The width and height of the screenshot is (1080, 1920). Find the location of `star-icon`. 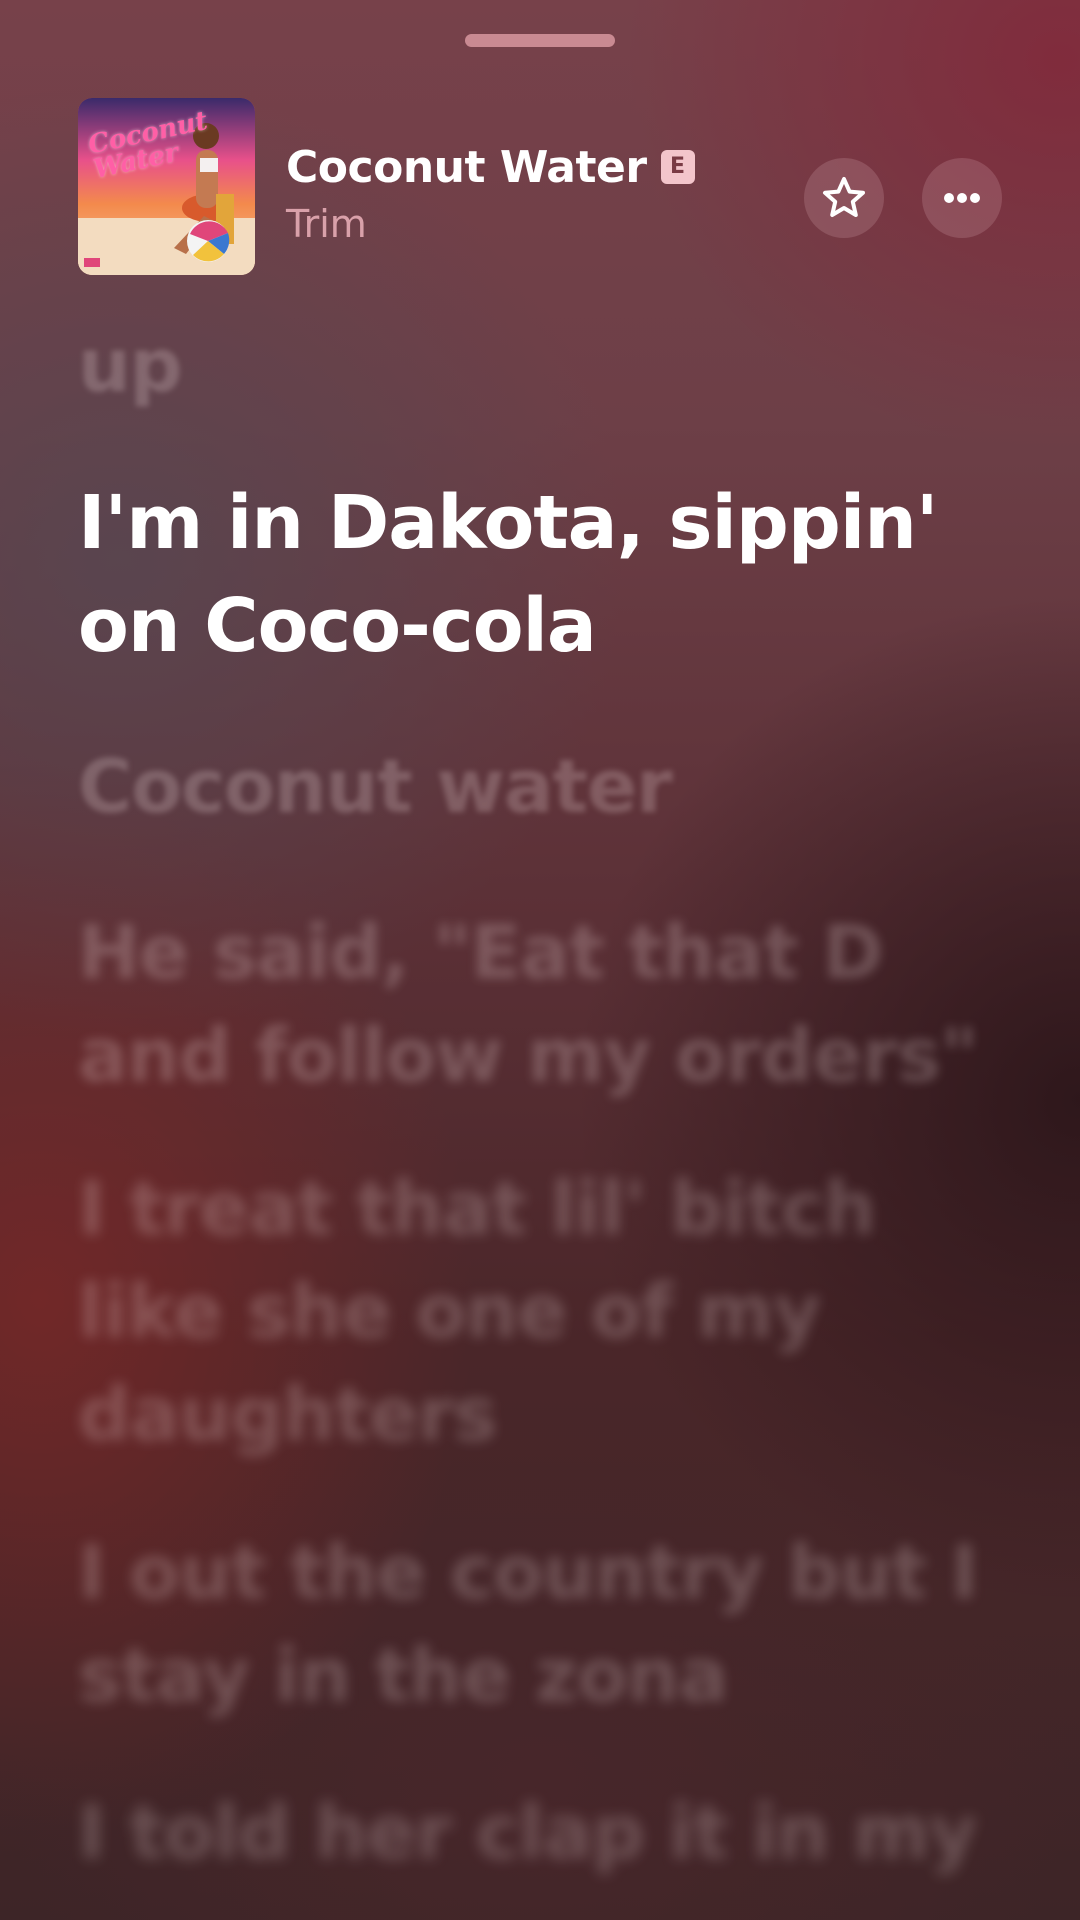

star-icon is located at coordinates (844, 197).